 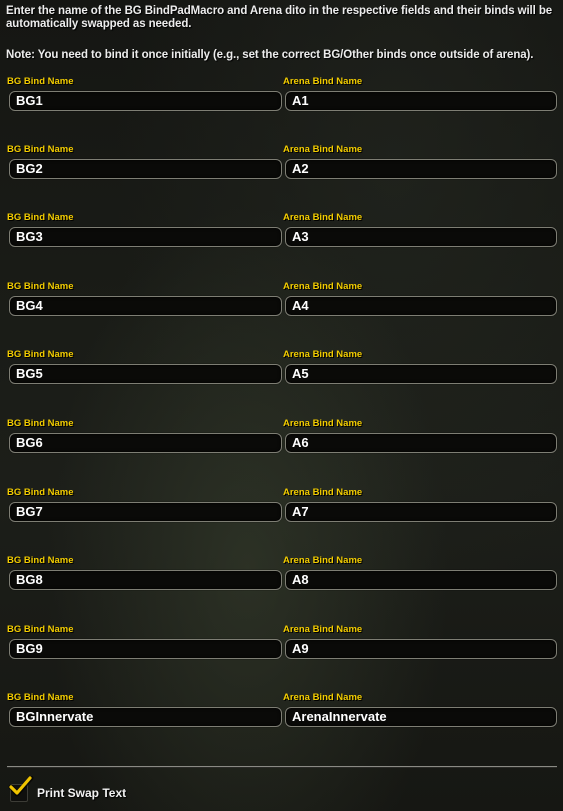 I want to click on bg-bind-input-7: BG7, so click(x=145, y=512).